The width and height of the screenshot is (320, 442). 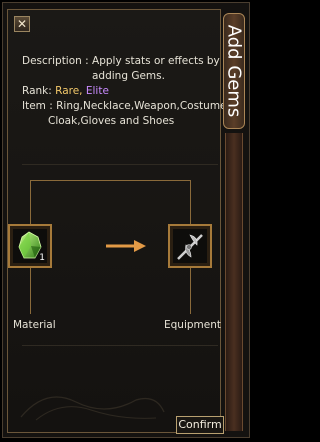 I want to click on left-top-line, so click(x=30, y=202).